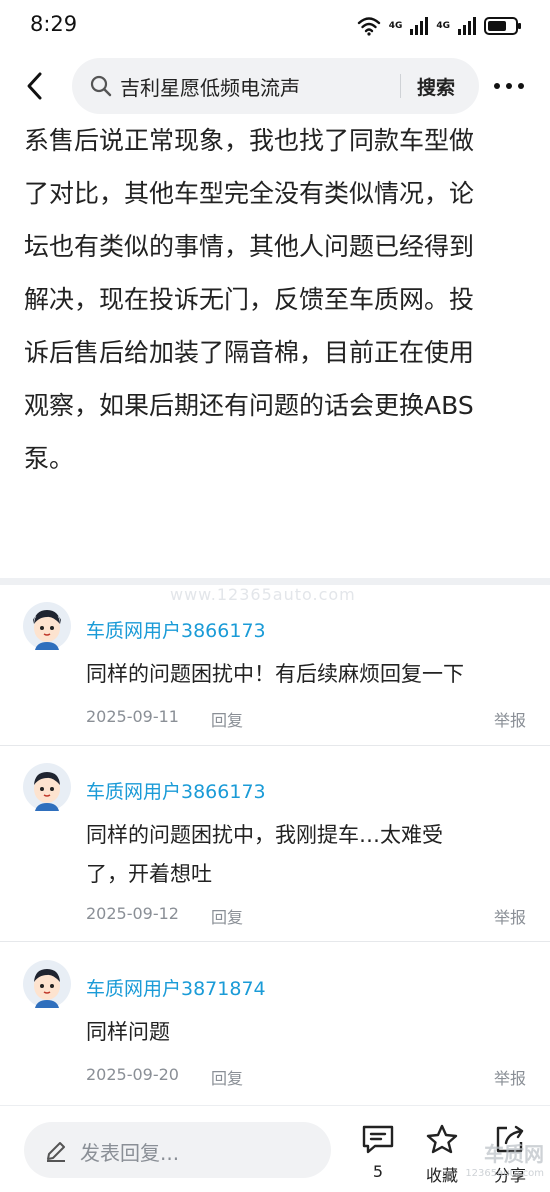 The height and width of the screenshot is (1192, 550). I want to click on comment-date: 2025-09-20, so click(132, 1074).